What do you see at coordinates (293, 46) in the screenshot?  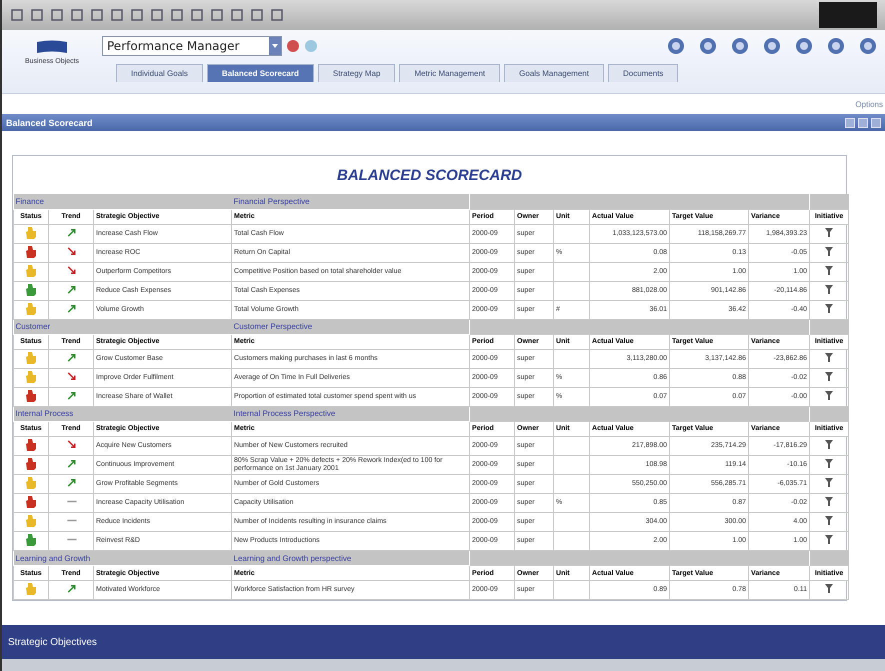 I see `circle-icon` at bounding box center [293, 46].